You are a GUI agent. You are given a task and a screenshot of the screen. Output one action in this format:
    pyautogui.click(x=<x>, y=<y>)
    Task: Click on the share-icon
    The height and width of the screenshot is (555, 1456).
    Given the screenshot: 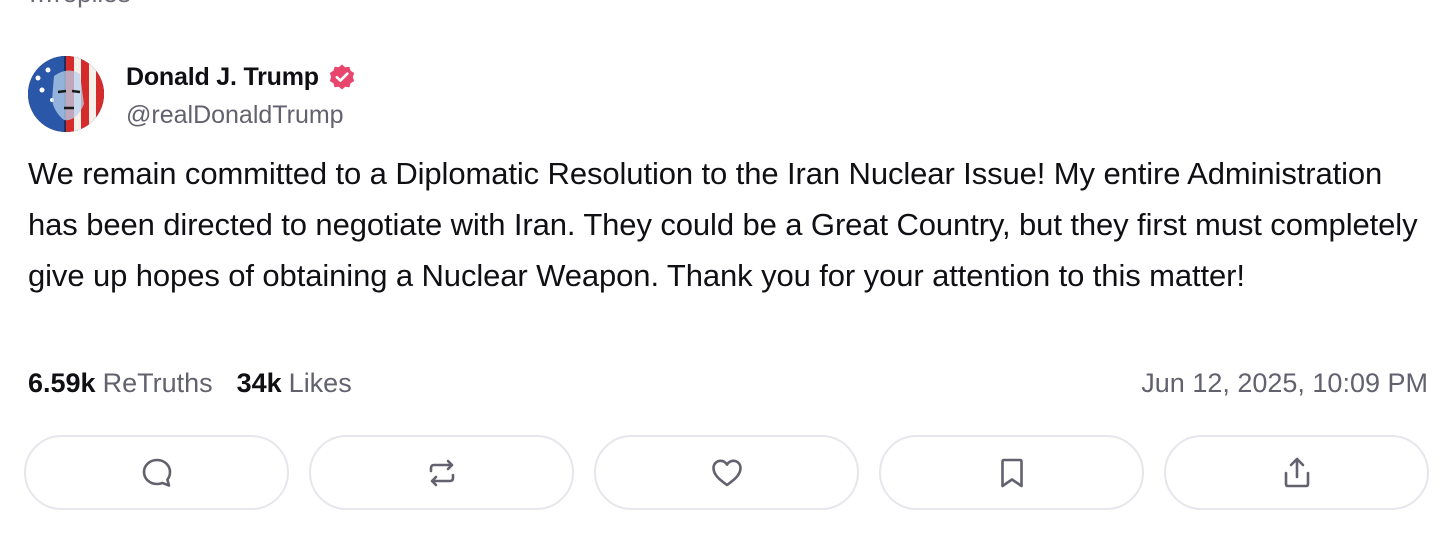 What is the action you would take?
    pyautogui.click(x=1296, y=472)
    